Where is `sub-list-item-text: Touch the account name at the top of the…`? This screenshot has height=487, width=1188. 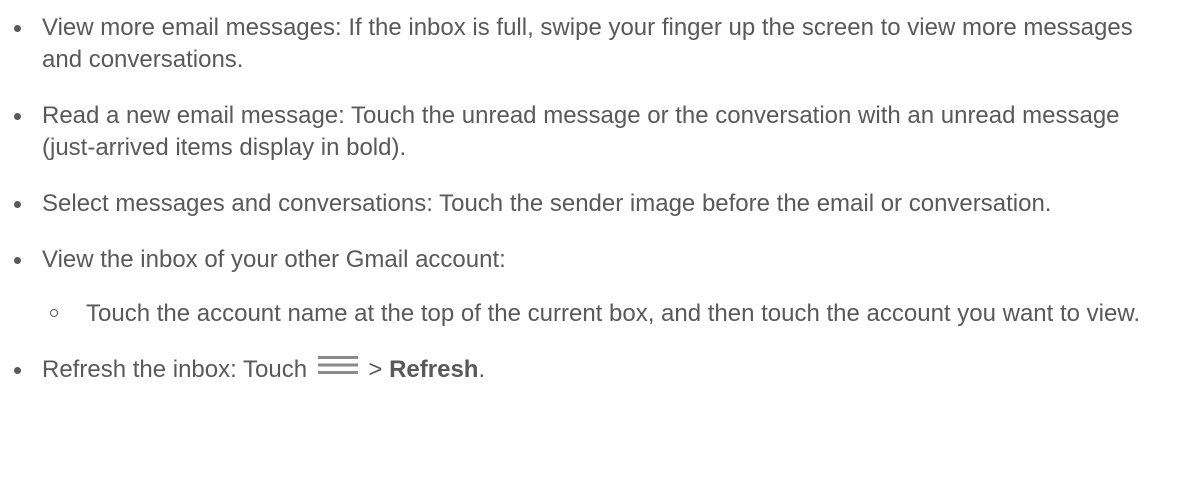 sub-list-item-text: Touch the account name at the top of the… is located at coordinates (613, 313).